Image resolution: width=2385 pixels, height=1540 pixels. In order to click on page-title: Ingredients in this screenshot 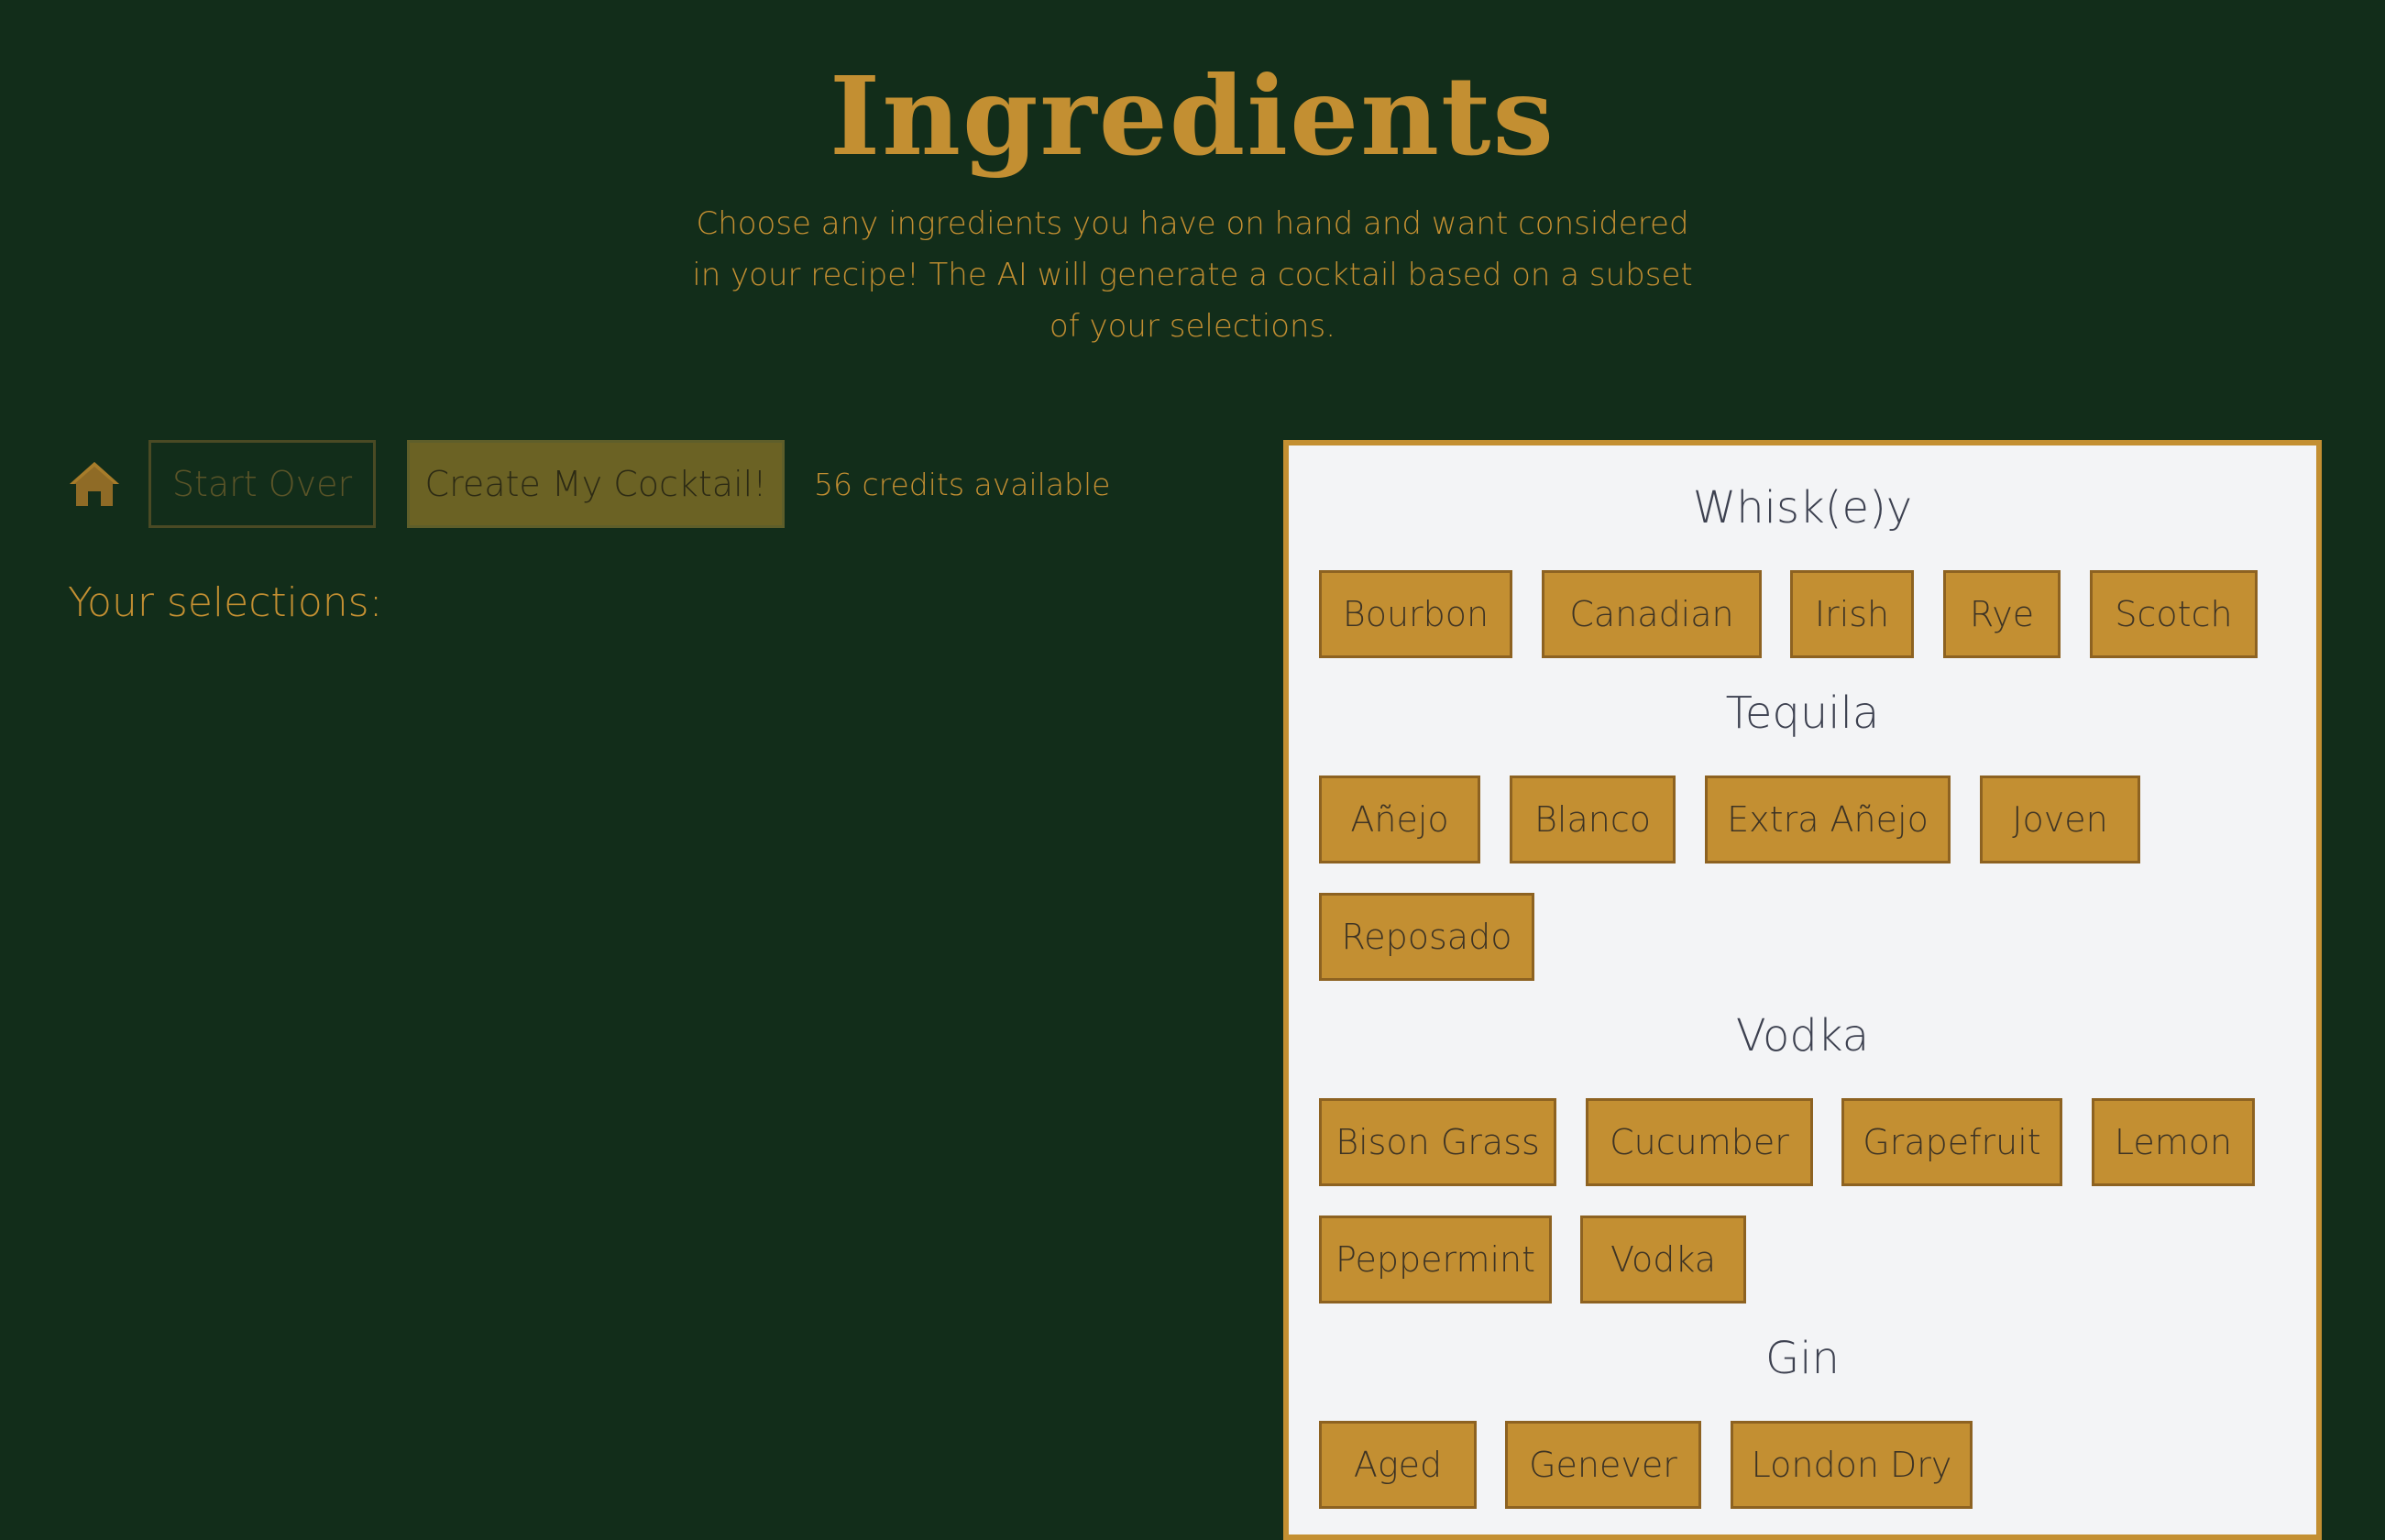, I will do `click(1192, 116)`.